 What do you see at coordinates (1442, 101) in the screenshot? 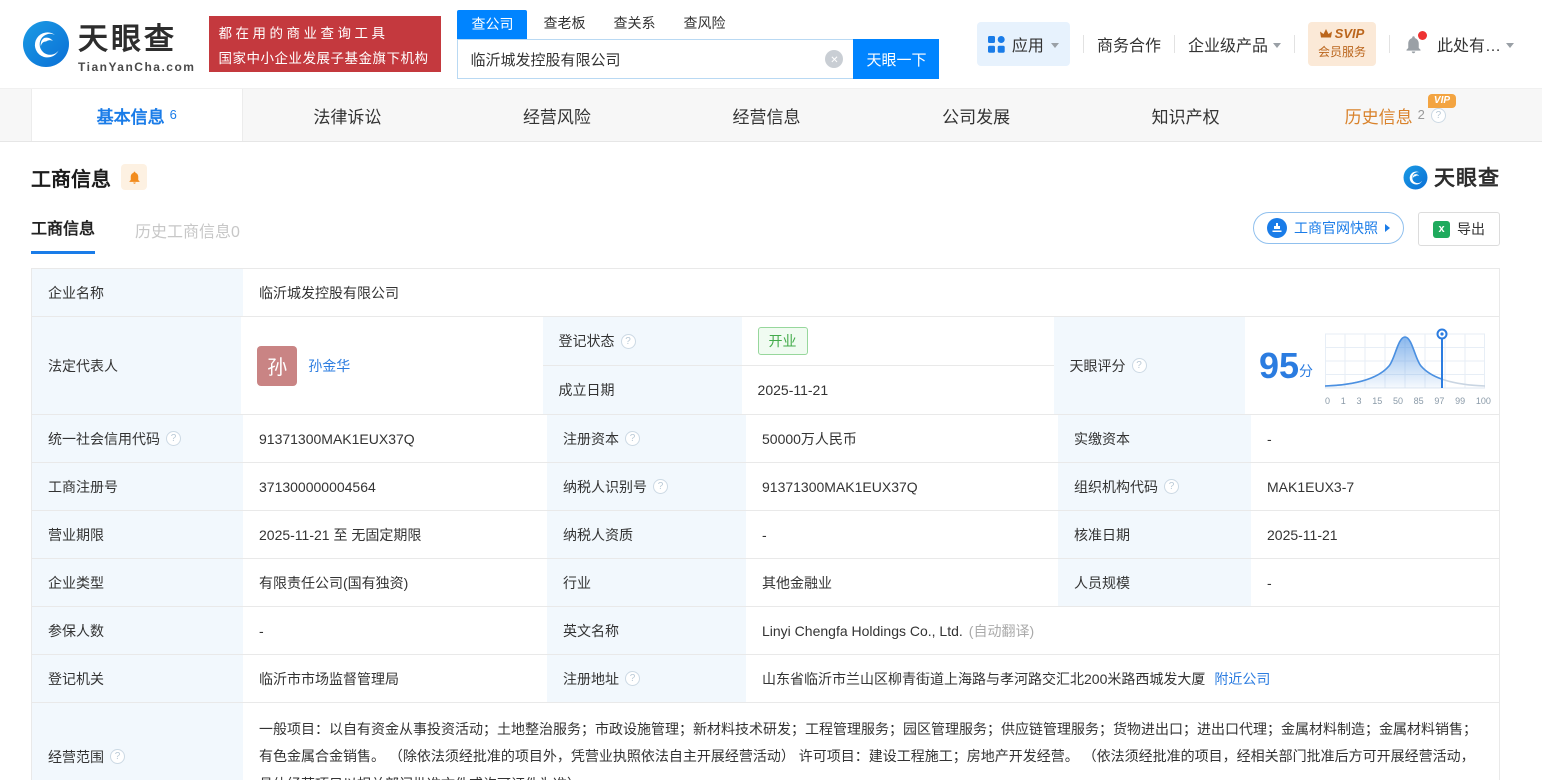
I see `vip-badge: VIP` at bounding box center [1442, 101].